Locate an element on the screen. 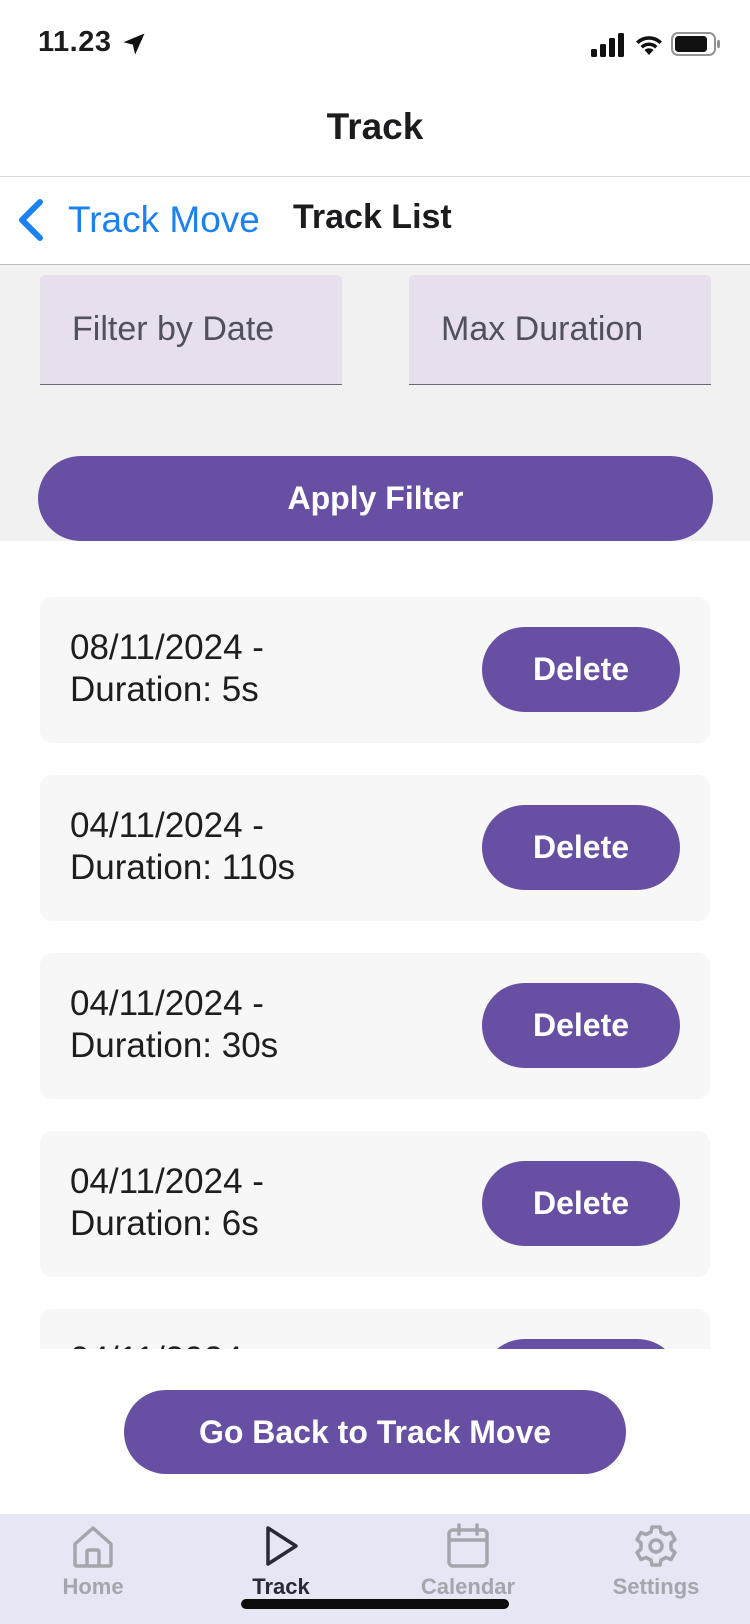 This screenshot has width=750, height=1624. home-indicator is located at coordinates (375, 1604).